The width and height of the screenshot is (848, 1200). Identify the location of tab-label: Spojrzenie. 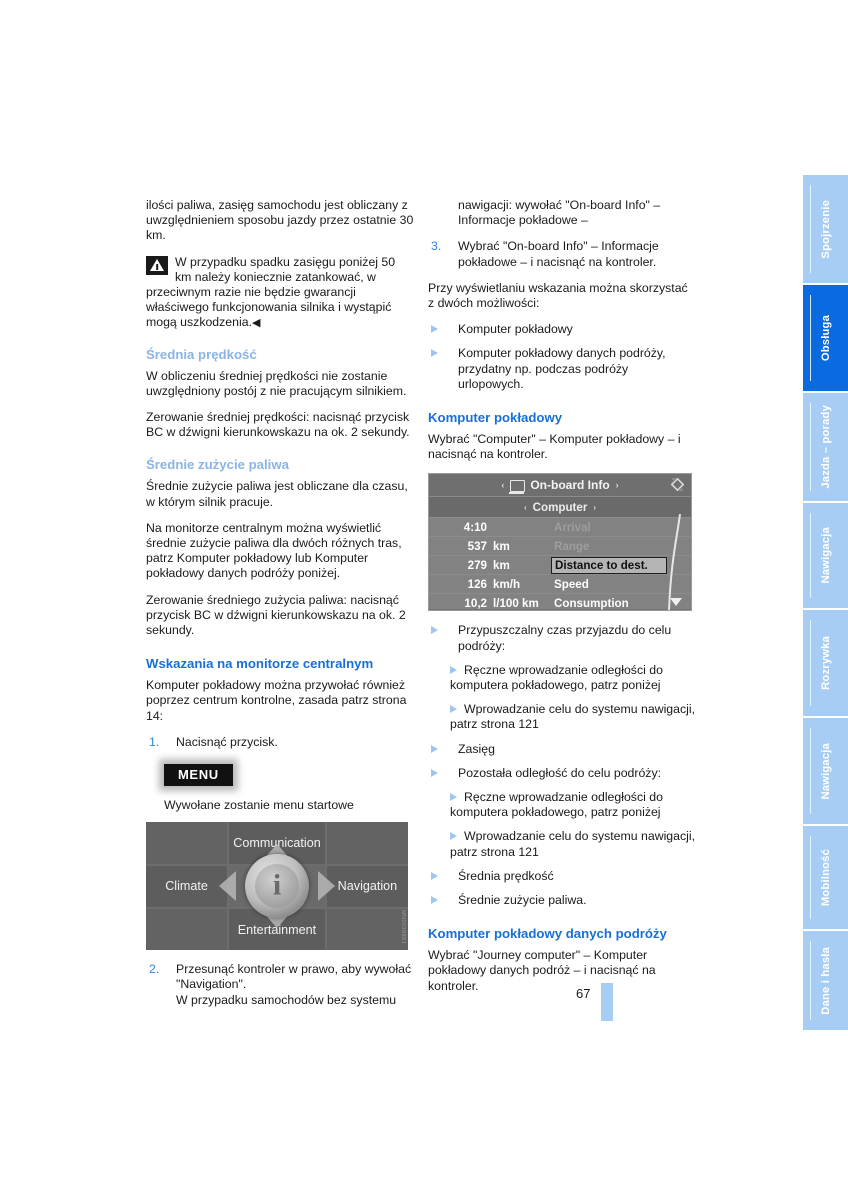
(825, 229).